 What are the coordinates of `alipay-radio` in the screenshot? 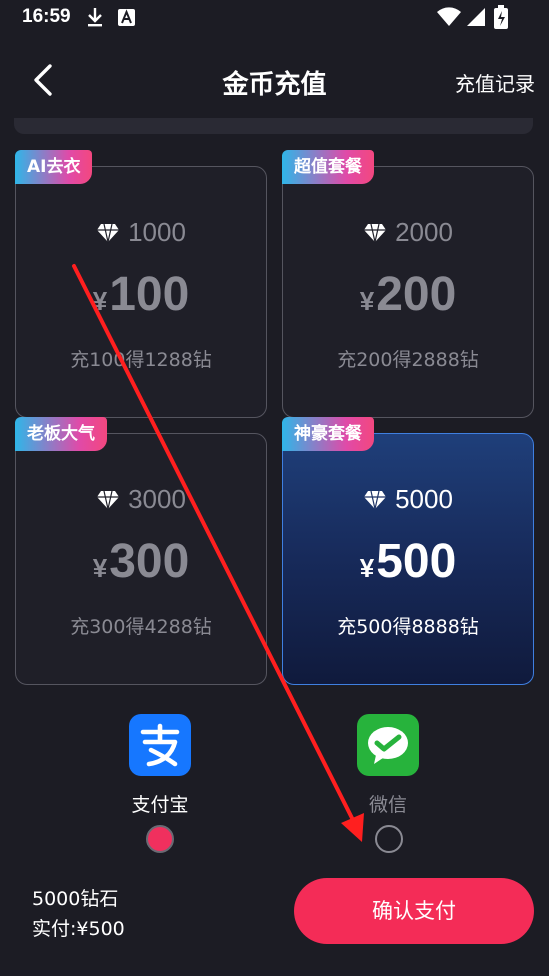 It's located at (160, 839).